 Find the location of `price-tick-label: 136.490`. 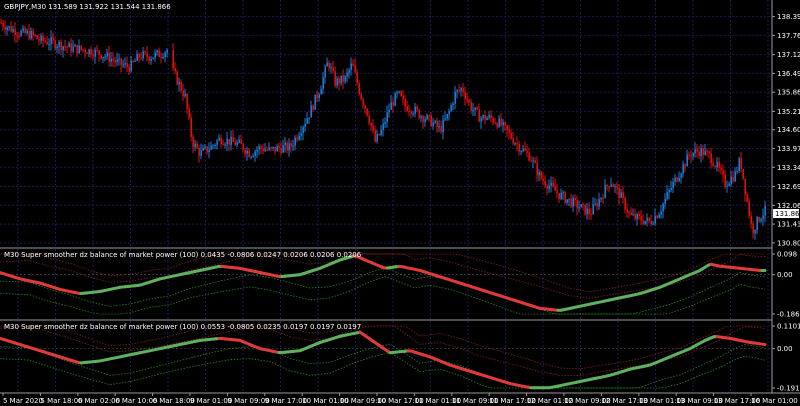

price-tick-label: 136.490 is located at coordinates (788, 74).